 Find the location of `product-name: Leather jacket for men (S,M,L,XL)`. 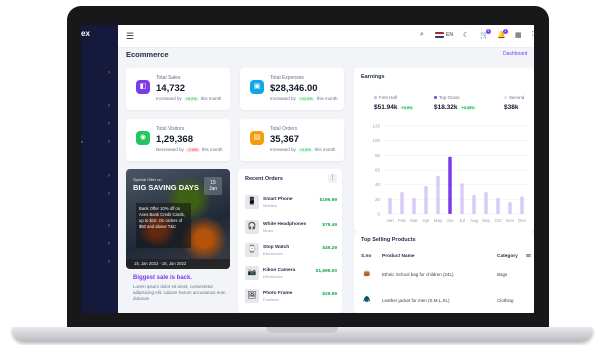

product-name: Leather jacket for men (S,M,L,XL) is located at coordinates (416, 300).